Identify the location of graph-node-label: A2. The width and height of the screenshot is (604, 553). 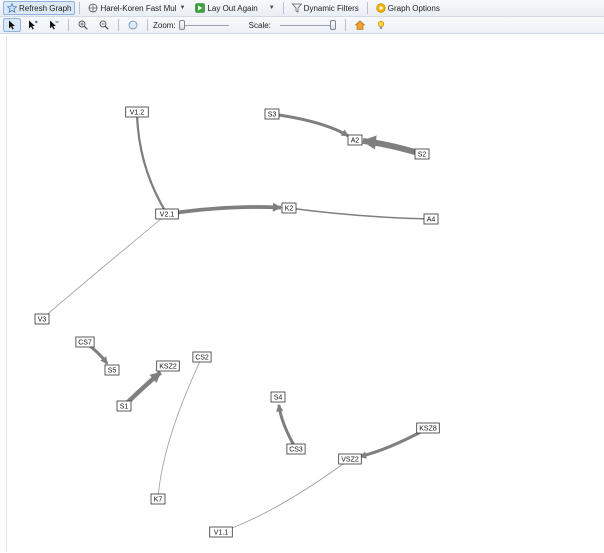
(355, 141).